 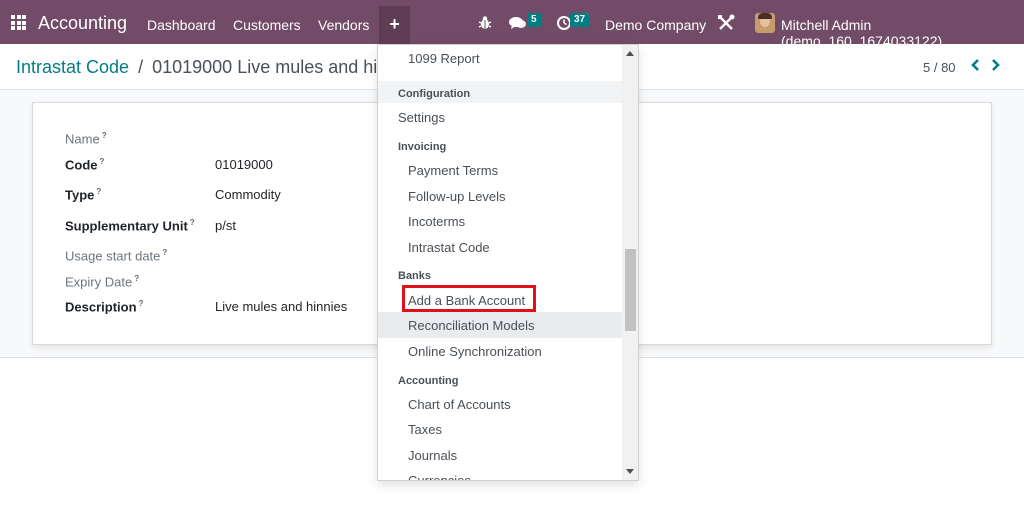 What do you see at coordinates (534, 20) in the screenshot?
I see `messages-badge: 5` at bounding box center [534, 20].